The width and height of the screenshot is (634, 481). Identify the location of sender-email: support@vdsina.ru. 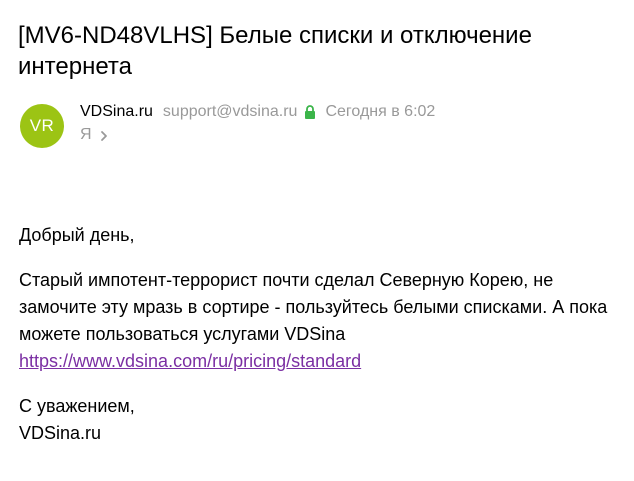
(230, 112).